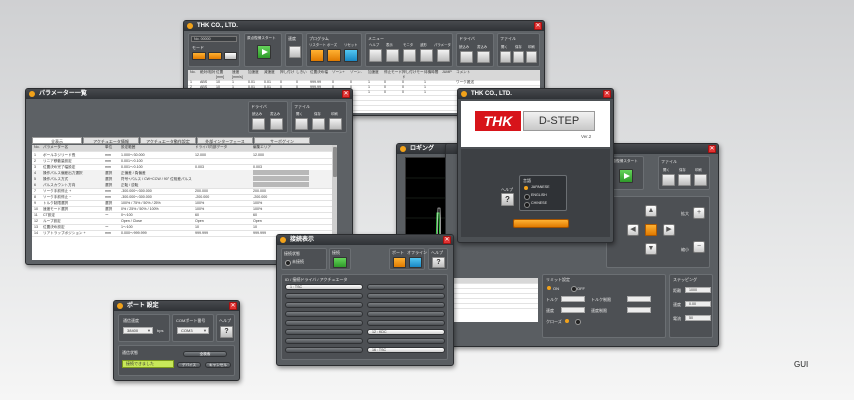 The width and height of the screenshot is (854, 400). Describe the element at coordinates (409, 55) in the screenshot. I see `menu-monitor-button` at that location.